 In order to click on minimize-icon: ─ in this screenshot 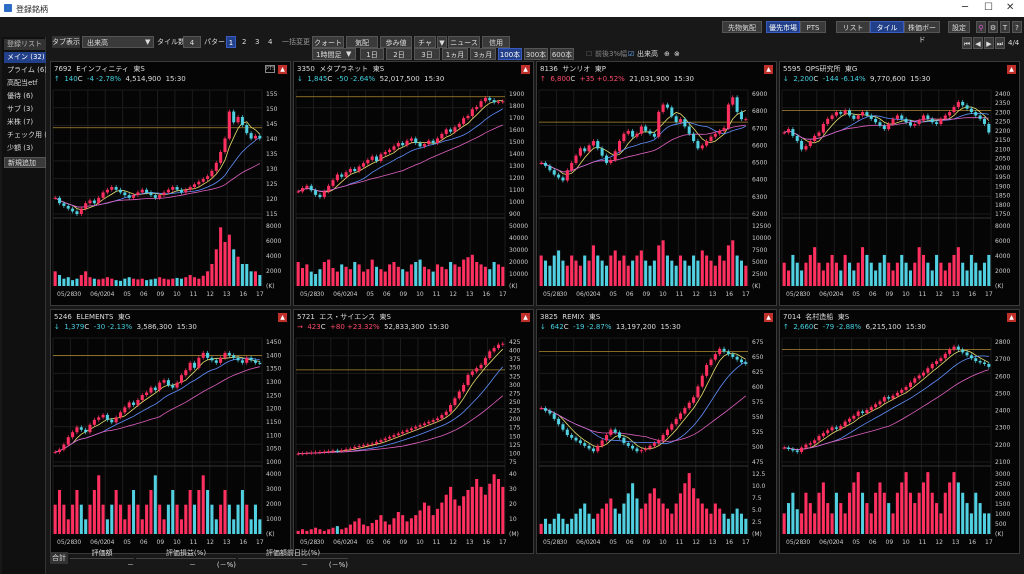, I will do `click(965, 7)`.